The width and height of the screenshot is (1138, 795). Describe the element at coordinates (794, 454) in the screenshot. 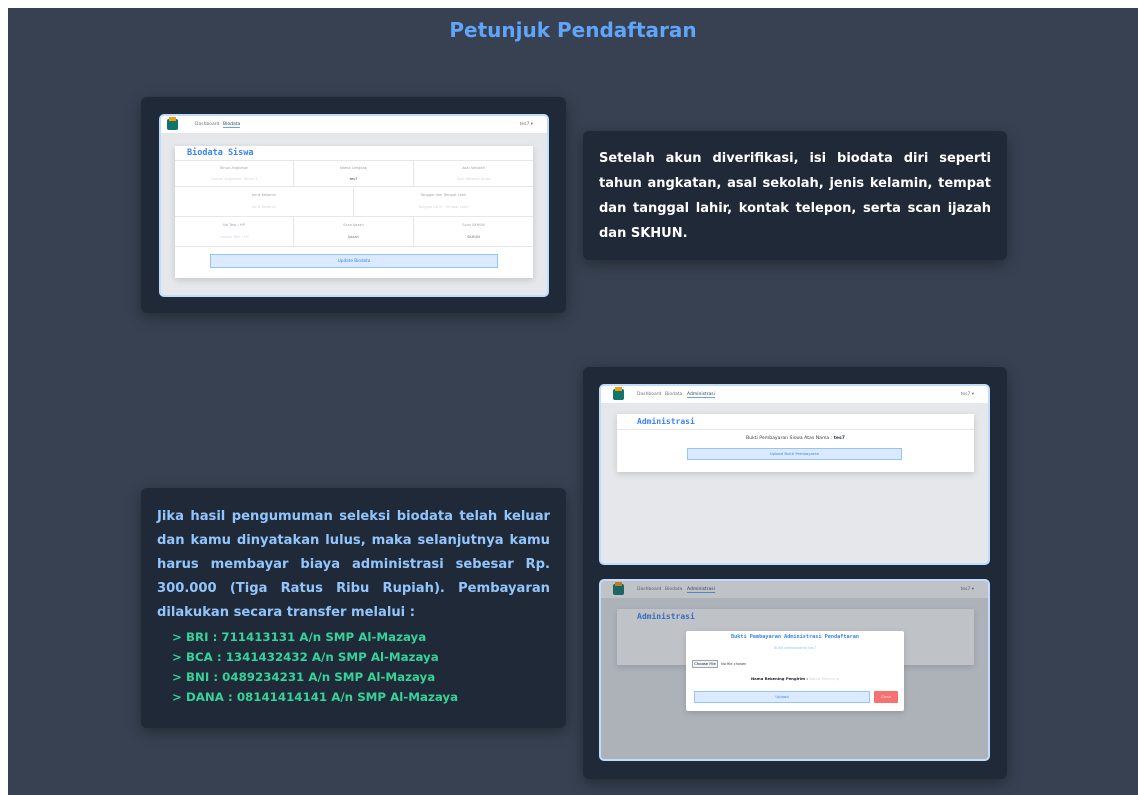

I see `upload-proof-button: Upload Bukti Pembayaran` at that location.